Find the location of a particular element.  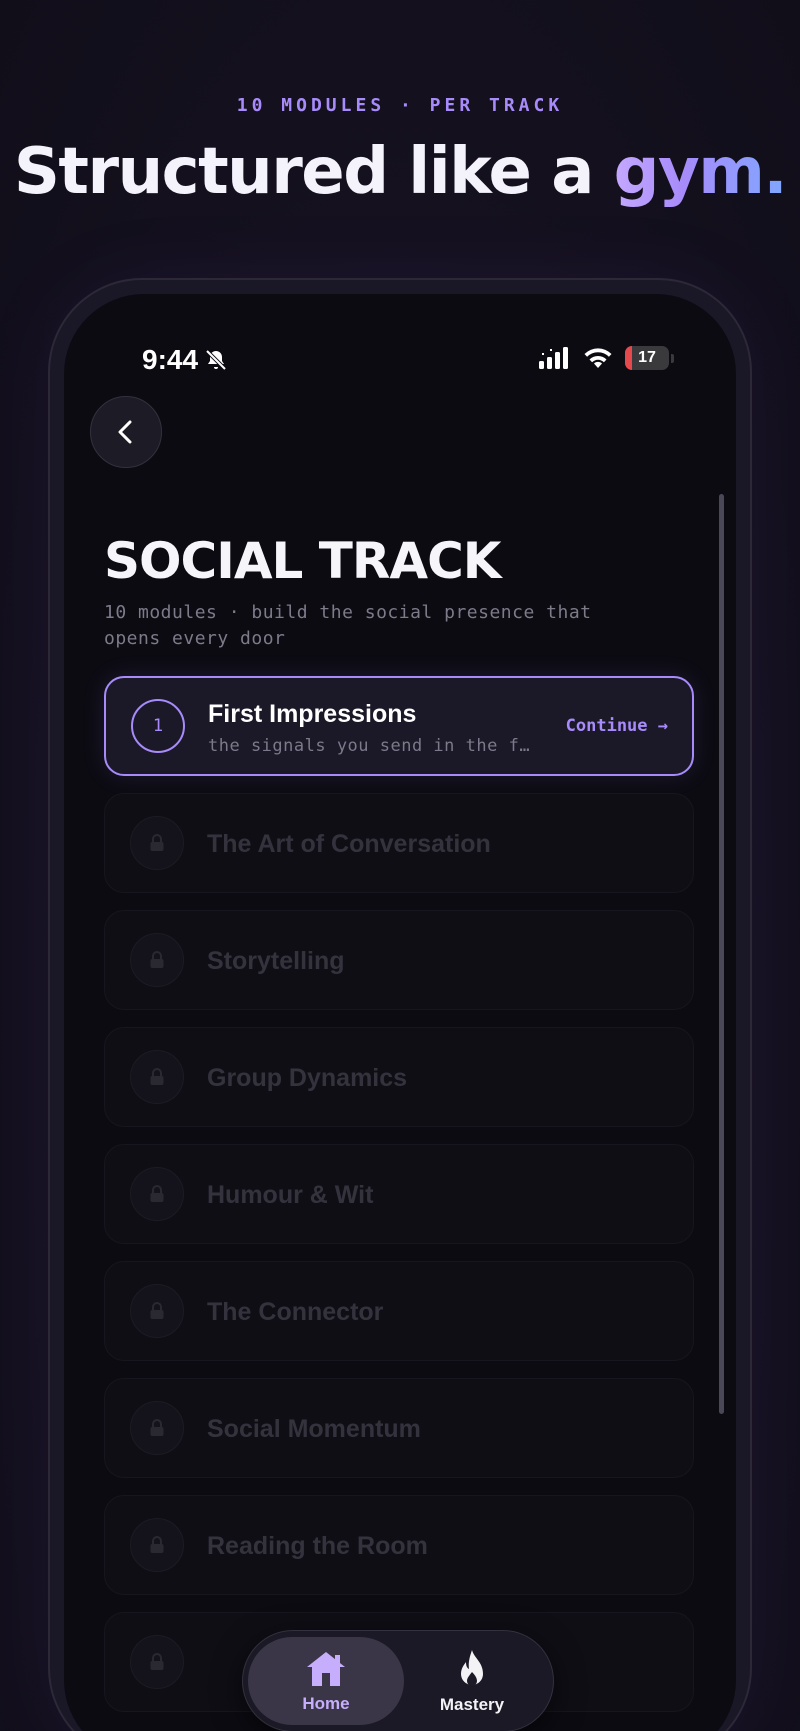

cellular-signal-icon is located at coordinates (553, 358).